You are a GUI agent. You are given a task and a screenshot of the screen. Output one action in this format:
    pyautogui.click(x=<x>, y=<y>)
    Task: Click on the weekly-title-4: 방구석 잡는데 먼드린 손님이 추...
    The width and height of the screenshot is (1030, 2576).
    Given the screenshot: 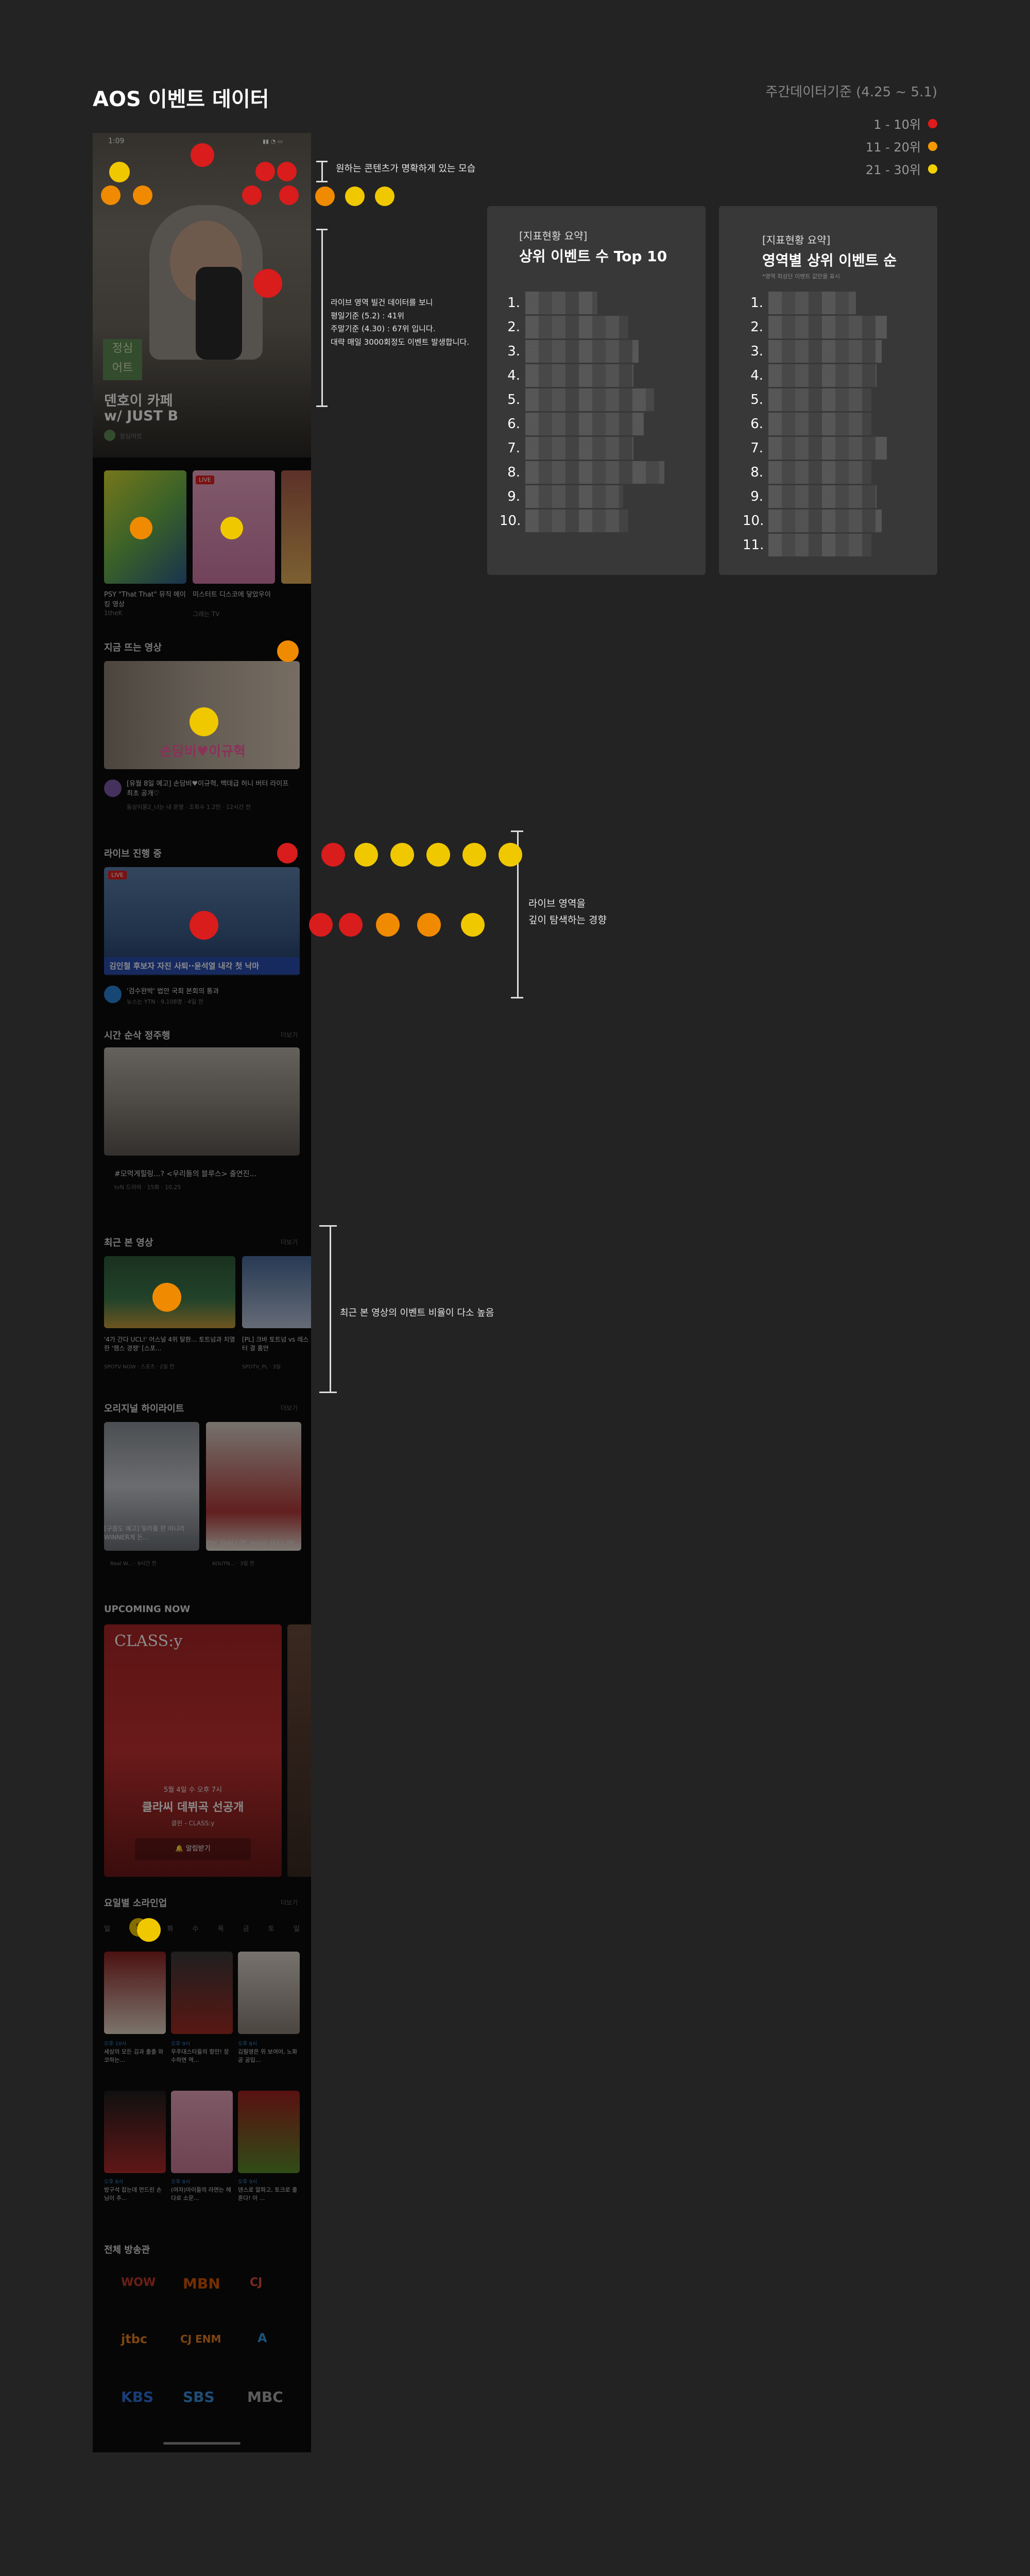 What is the action you would take?
    pyautogui.click(x=135, y=2193)
    